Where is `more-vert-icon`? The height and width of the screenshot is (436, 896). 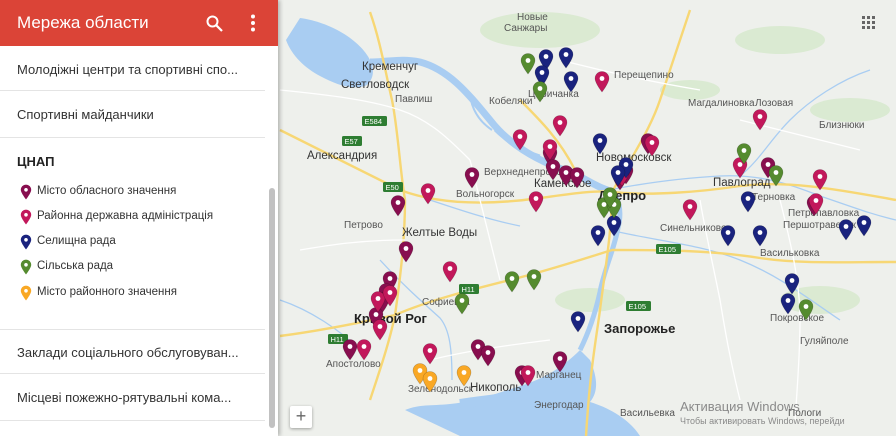 more-vert-icon is located at coordinates (253, 23).